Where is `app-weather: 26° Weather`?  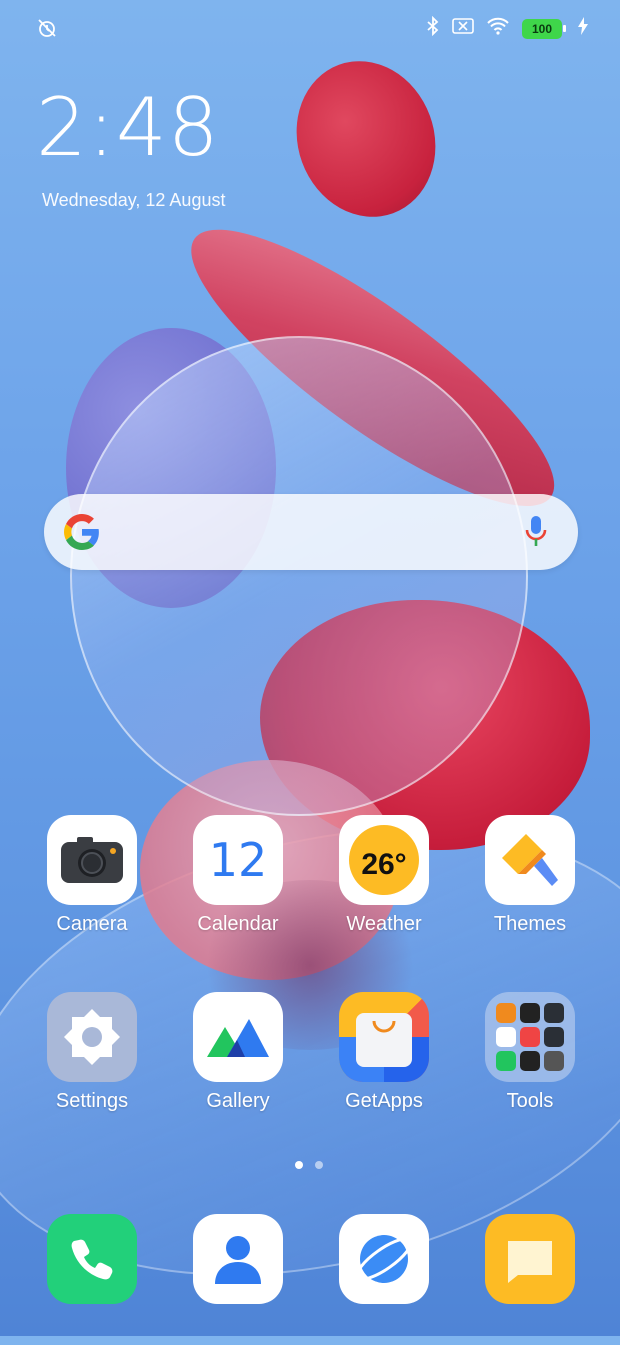
app-weather: 26° Weather is located at coordinates (384, 875).